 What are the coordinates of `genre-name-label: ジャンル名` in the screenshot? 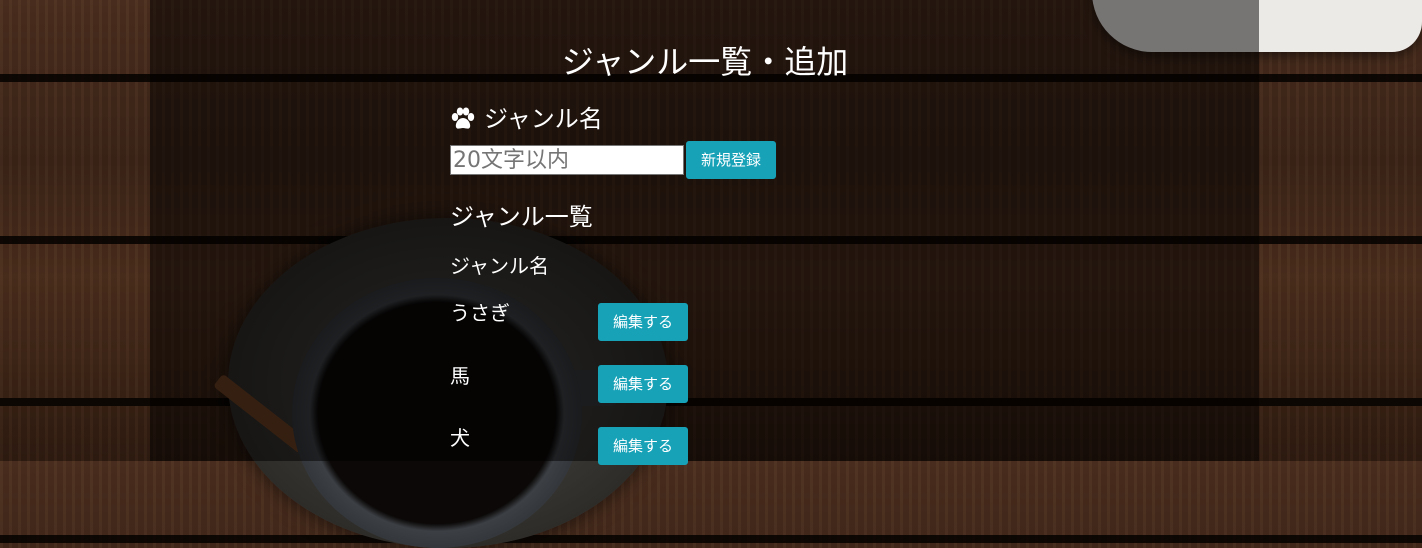 It's located at (526, 119).